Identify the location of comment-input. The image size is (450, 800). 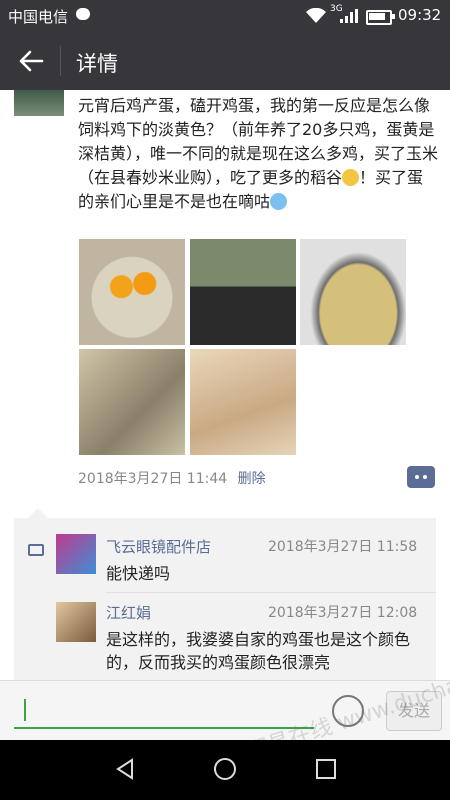
(164, 711).